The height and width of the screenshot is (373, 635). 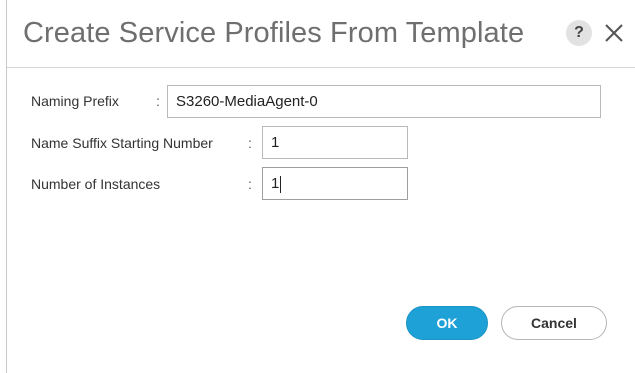 What do you see at coordinates (96, 184) in the screenshot?
I see `instances-label: Number of Instances` at bounding box center [96, 184].